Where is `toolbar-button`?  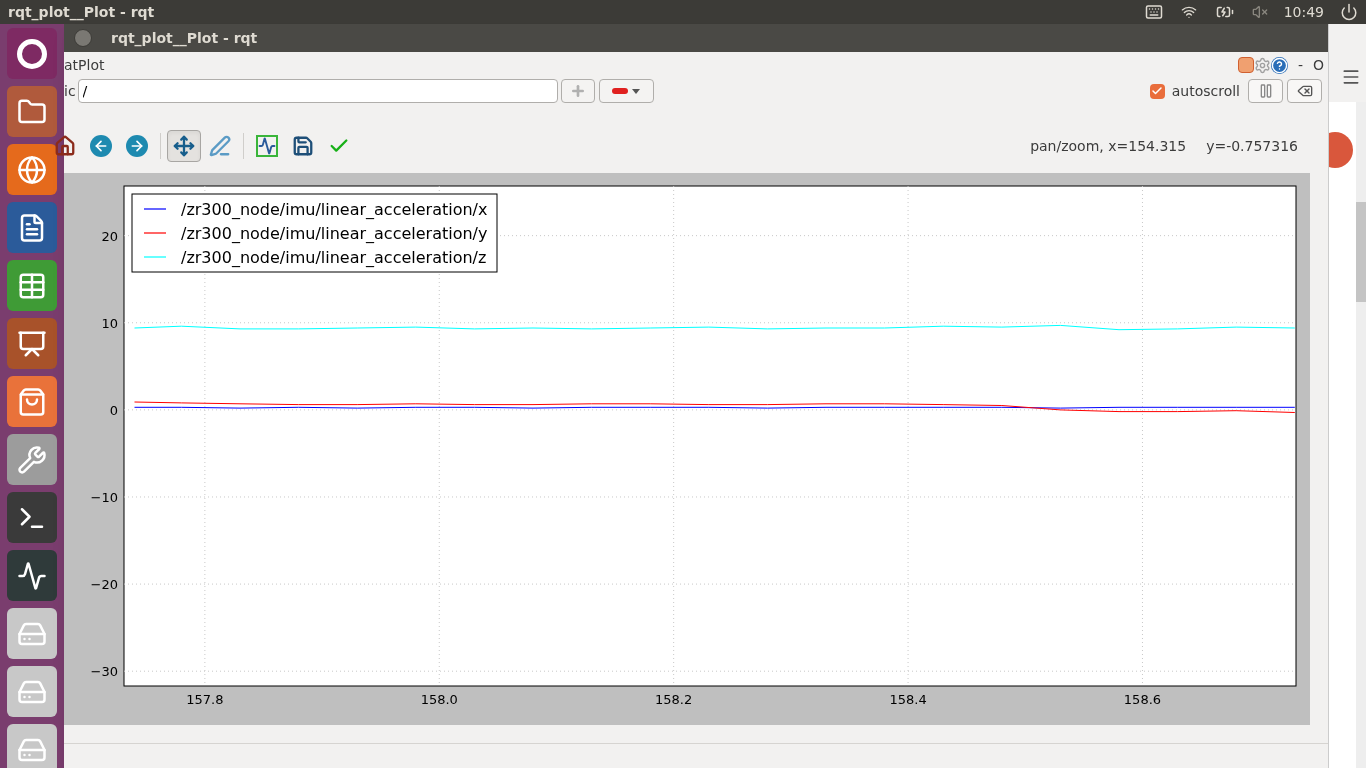 toolbar-button is located at coordinates (184, 146).